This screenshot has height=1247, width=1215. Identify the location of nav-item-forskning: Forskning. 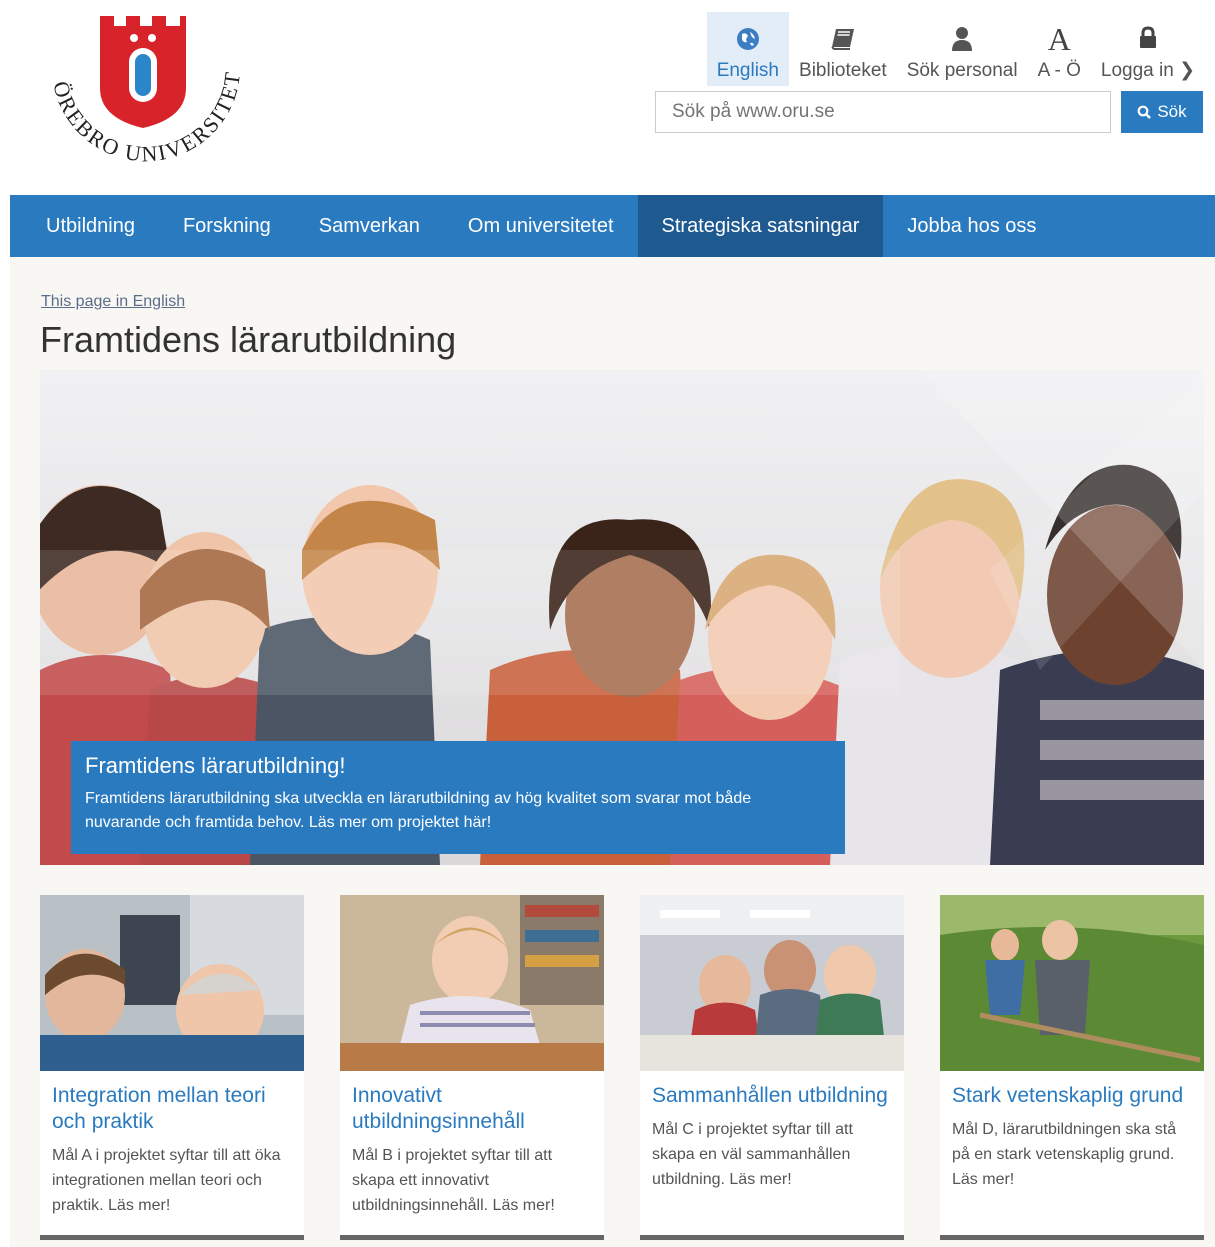
(227, 226).